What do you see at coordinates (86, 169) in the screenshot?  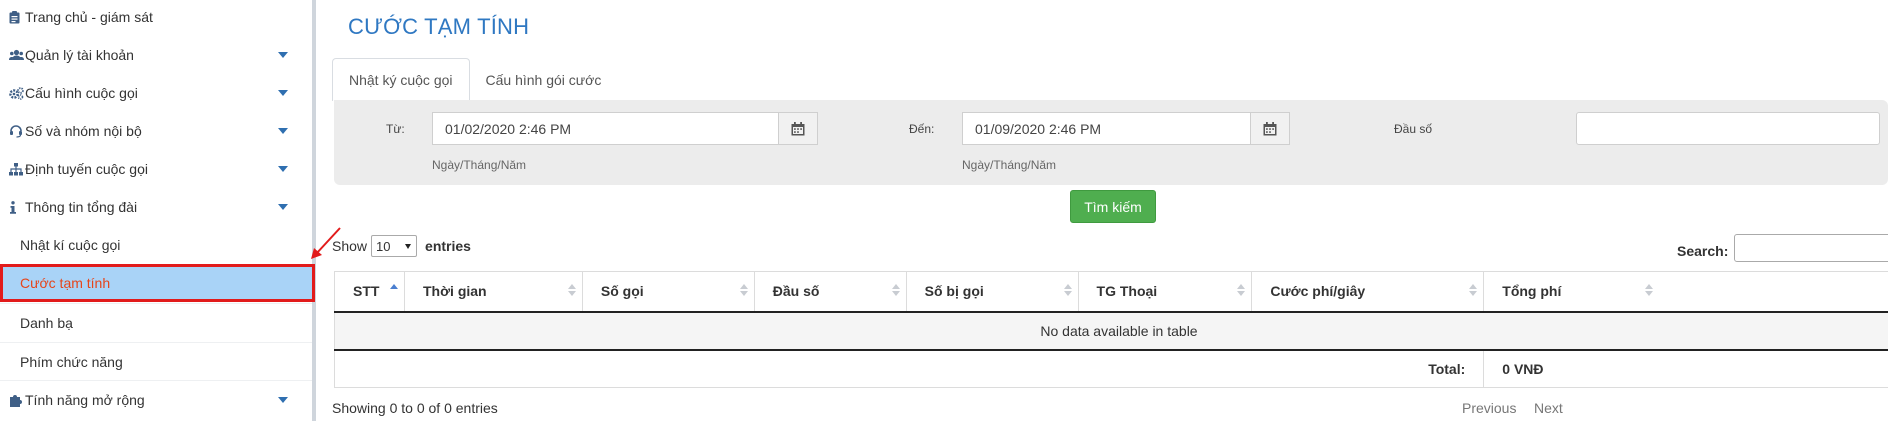 I see `sidebar-item-label: Định tuyến cuộc gọi` at bounding box center [86, 169].